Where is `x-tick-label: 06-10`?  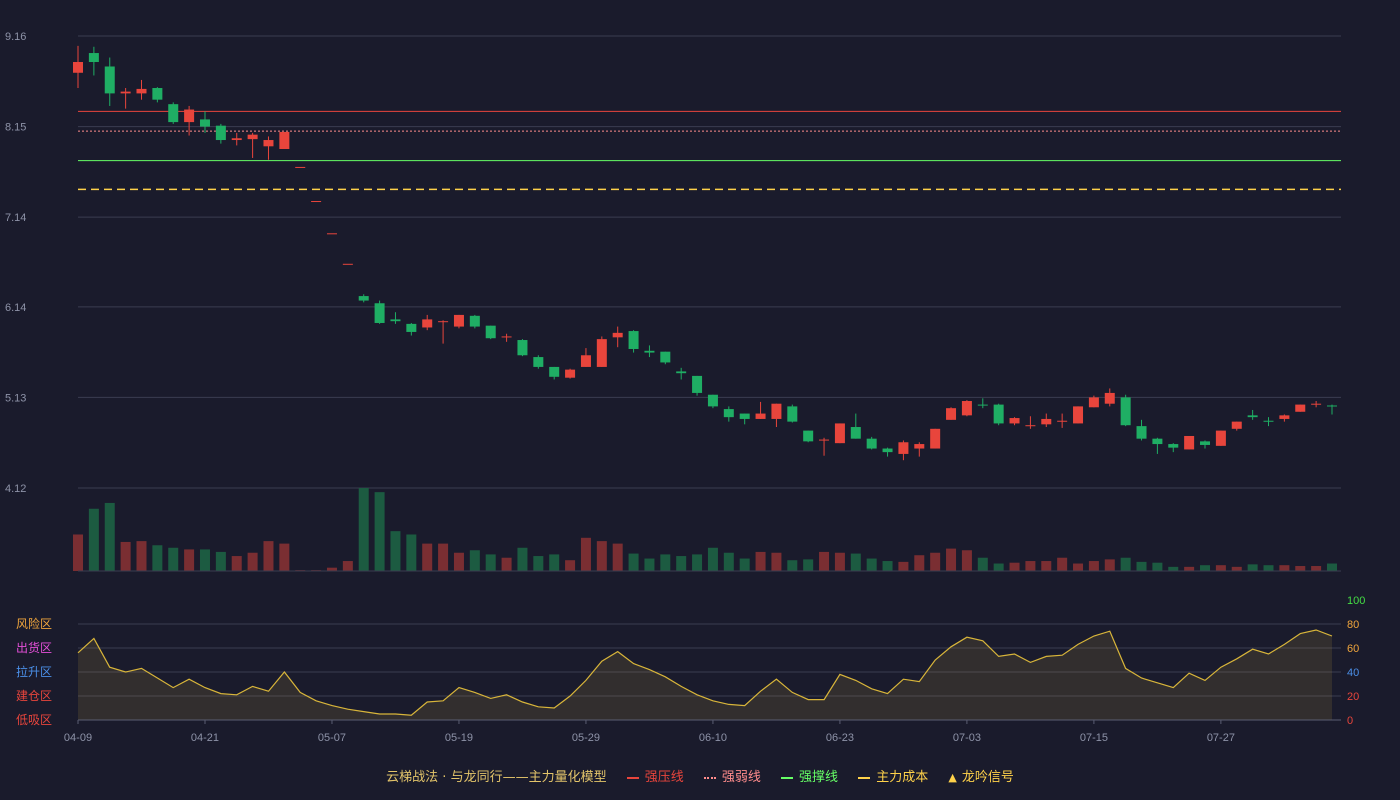 x-tick-label: 06-10 is located at coordinates (713, 738).